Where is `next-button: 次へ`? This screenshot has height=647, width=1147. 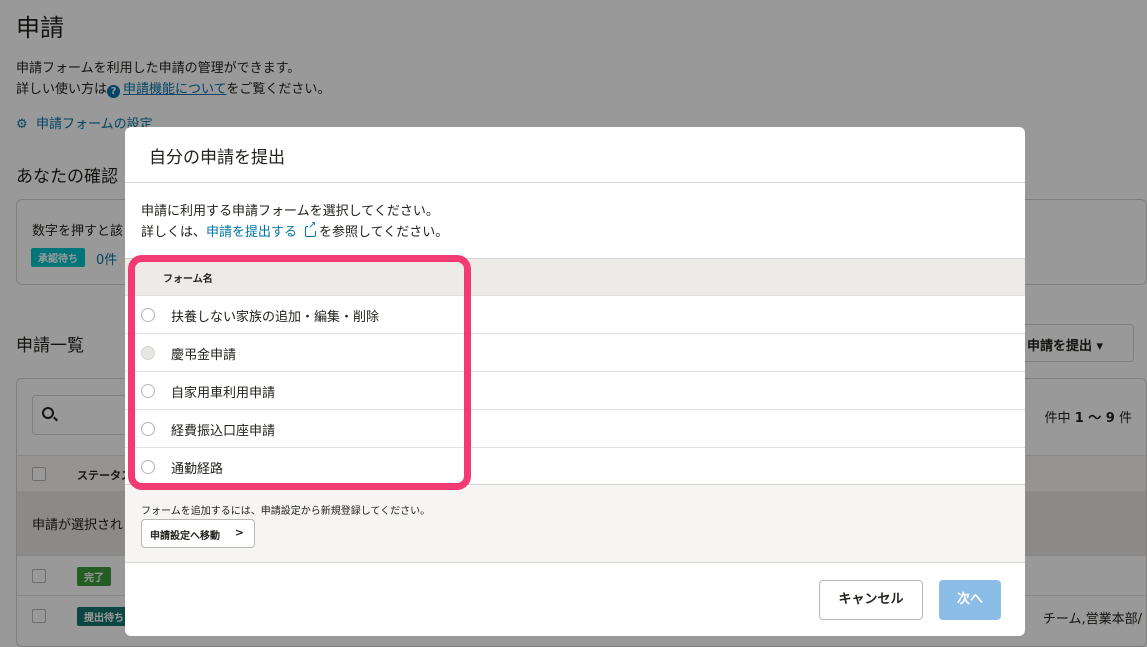
next-button: 次へ is located at coordinates (970, 600).